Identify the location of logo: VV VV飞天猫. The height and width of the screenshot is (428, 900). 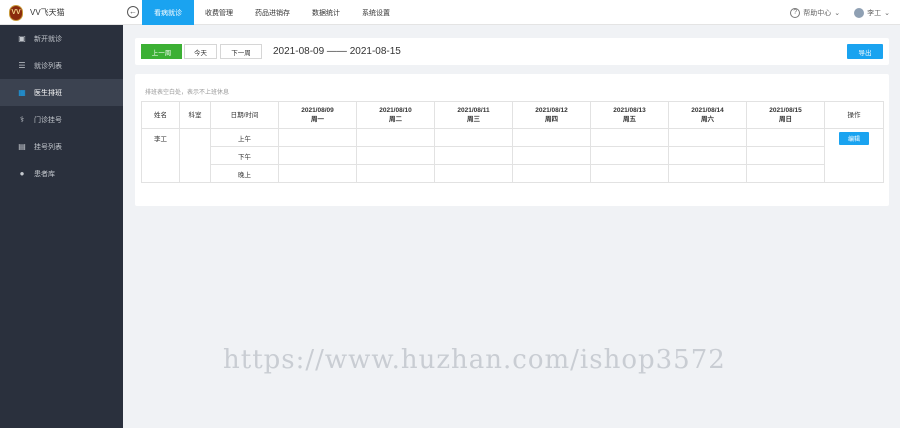
(61, 12).